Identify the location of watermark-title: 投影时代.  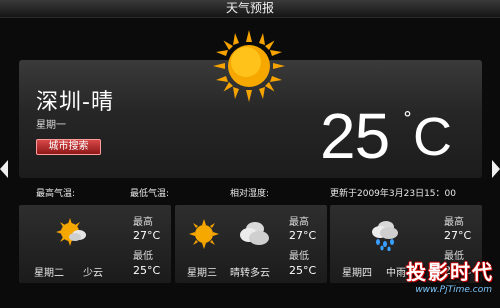
(450, 272).